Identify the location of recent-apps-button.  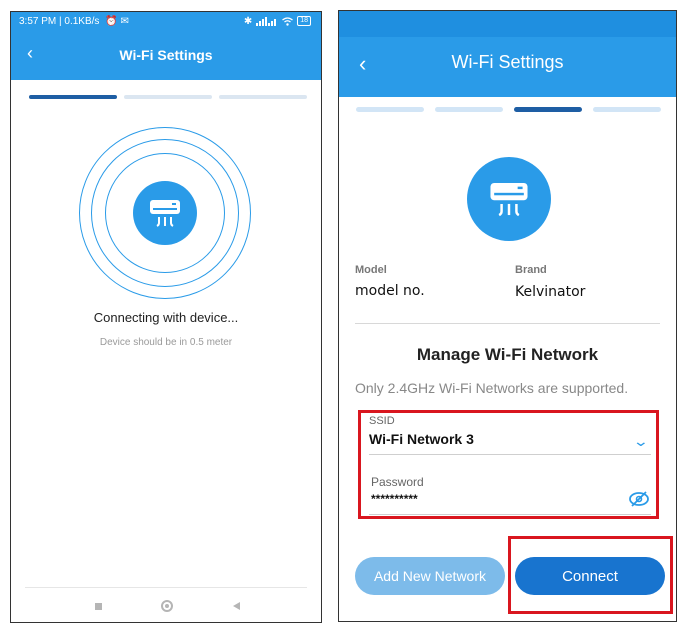
(98, 606).